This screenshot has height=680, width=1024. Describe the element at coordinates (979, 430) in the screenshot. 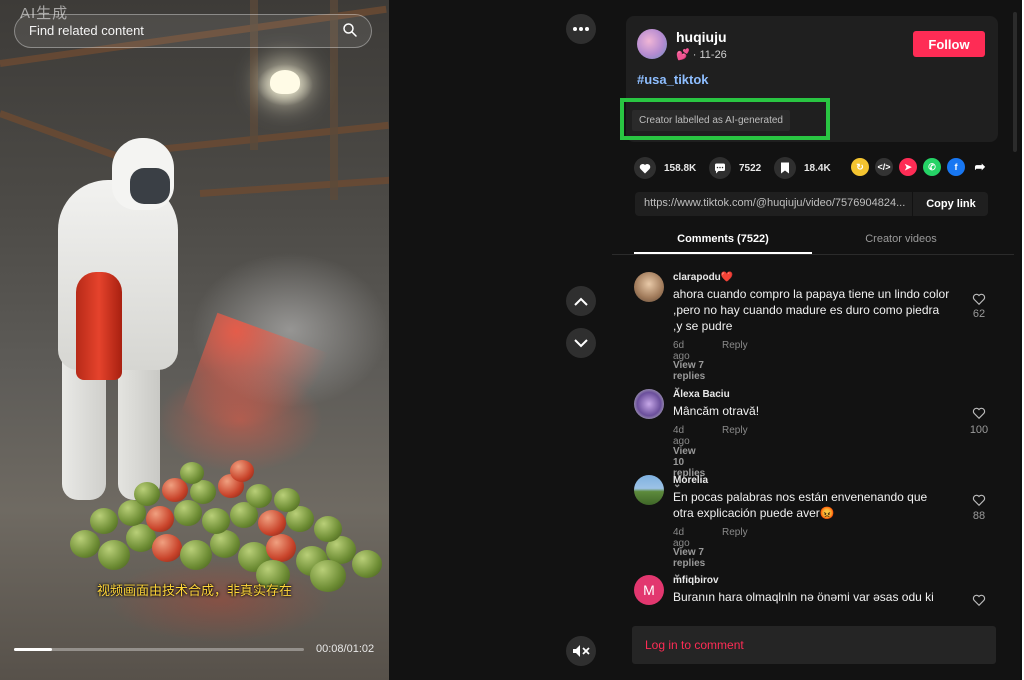

I see `comment-like-count: 100` at that location.